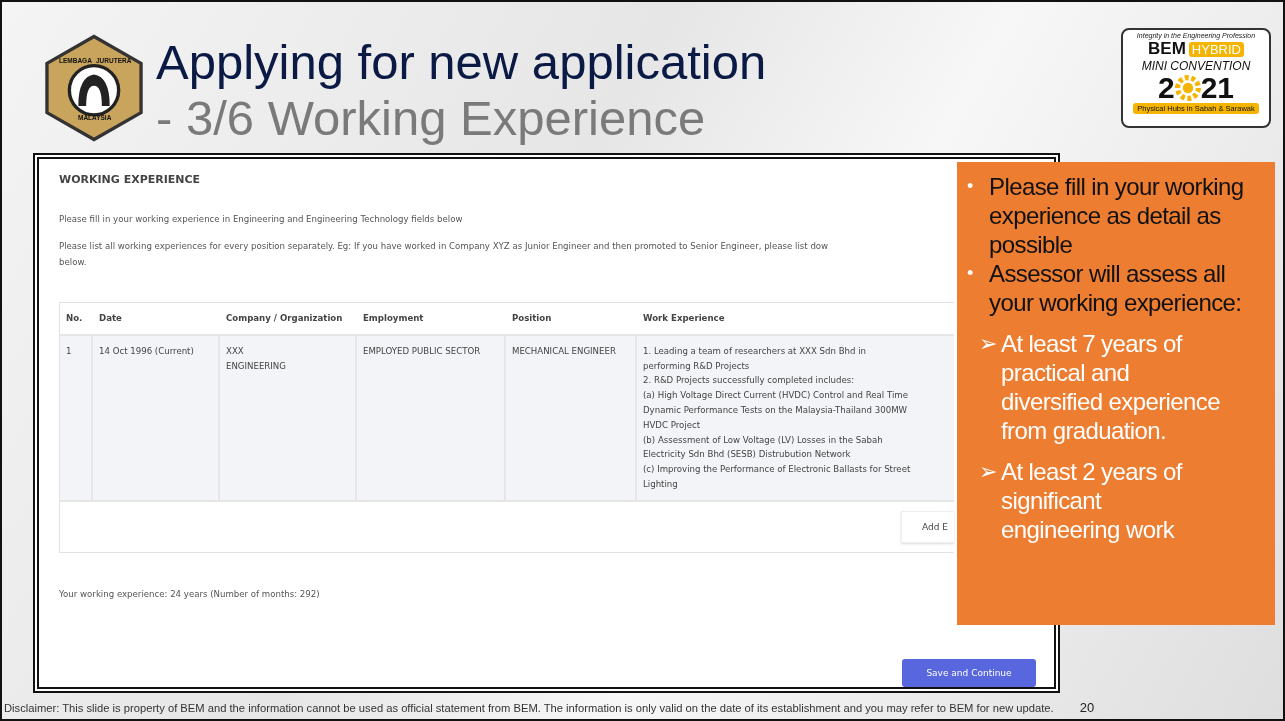  Describe the element at coordinates (1196, 66) in the screenshot. I see `logo-event: MINI CONVENTION` at that location.